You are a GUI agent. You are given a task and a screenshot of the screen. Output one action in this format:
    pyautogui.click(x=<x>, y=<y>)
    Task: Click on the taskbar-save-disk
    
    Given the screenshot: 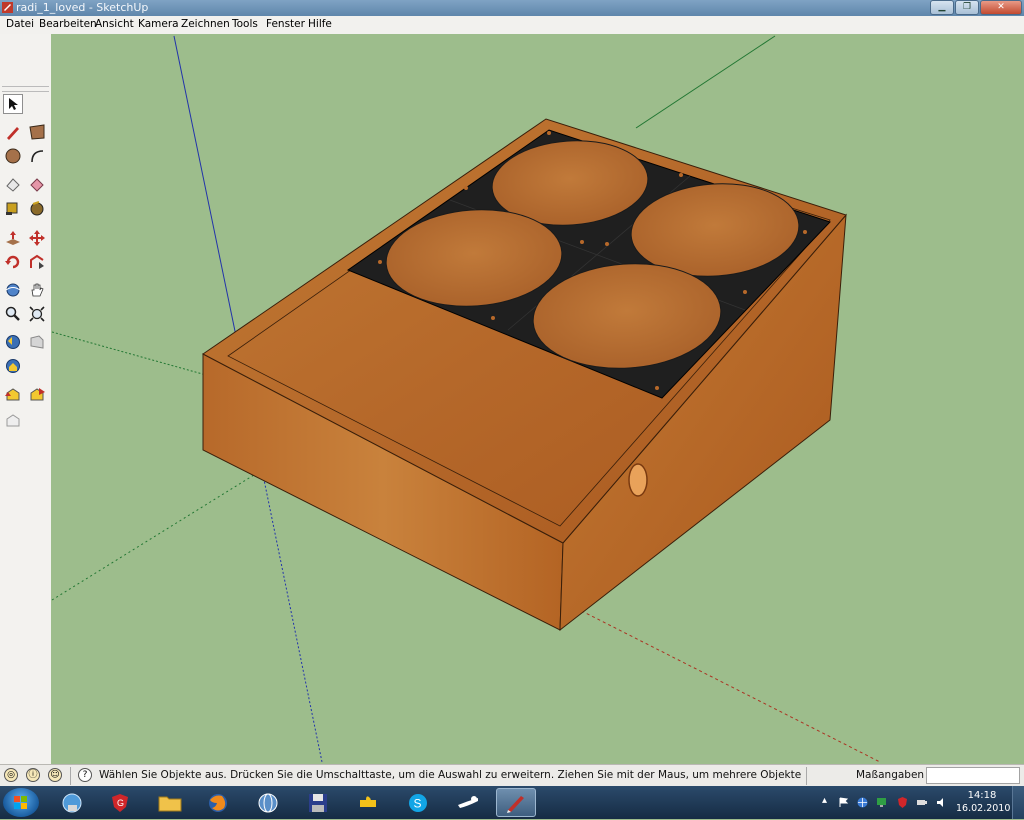 What is the action you would take?
    pyautogui.click(x=318, y=802)
    